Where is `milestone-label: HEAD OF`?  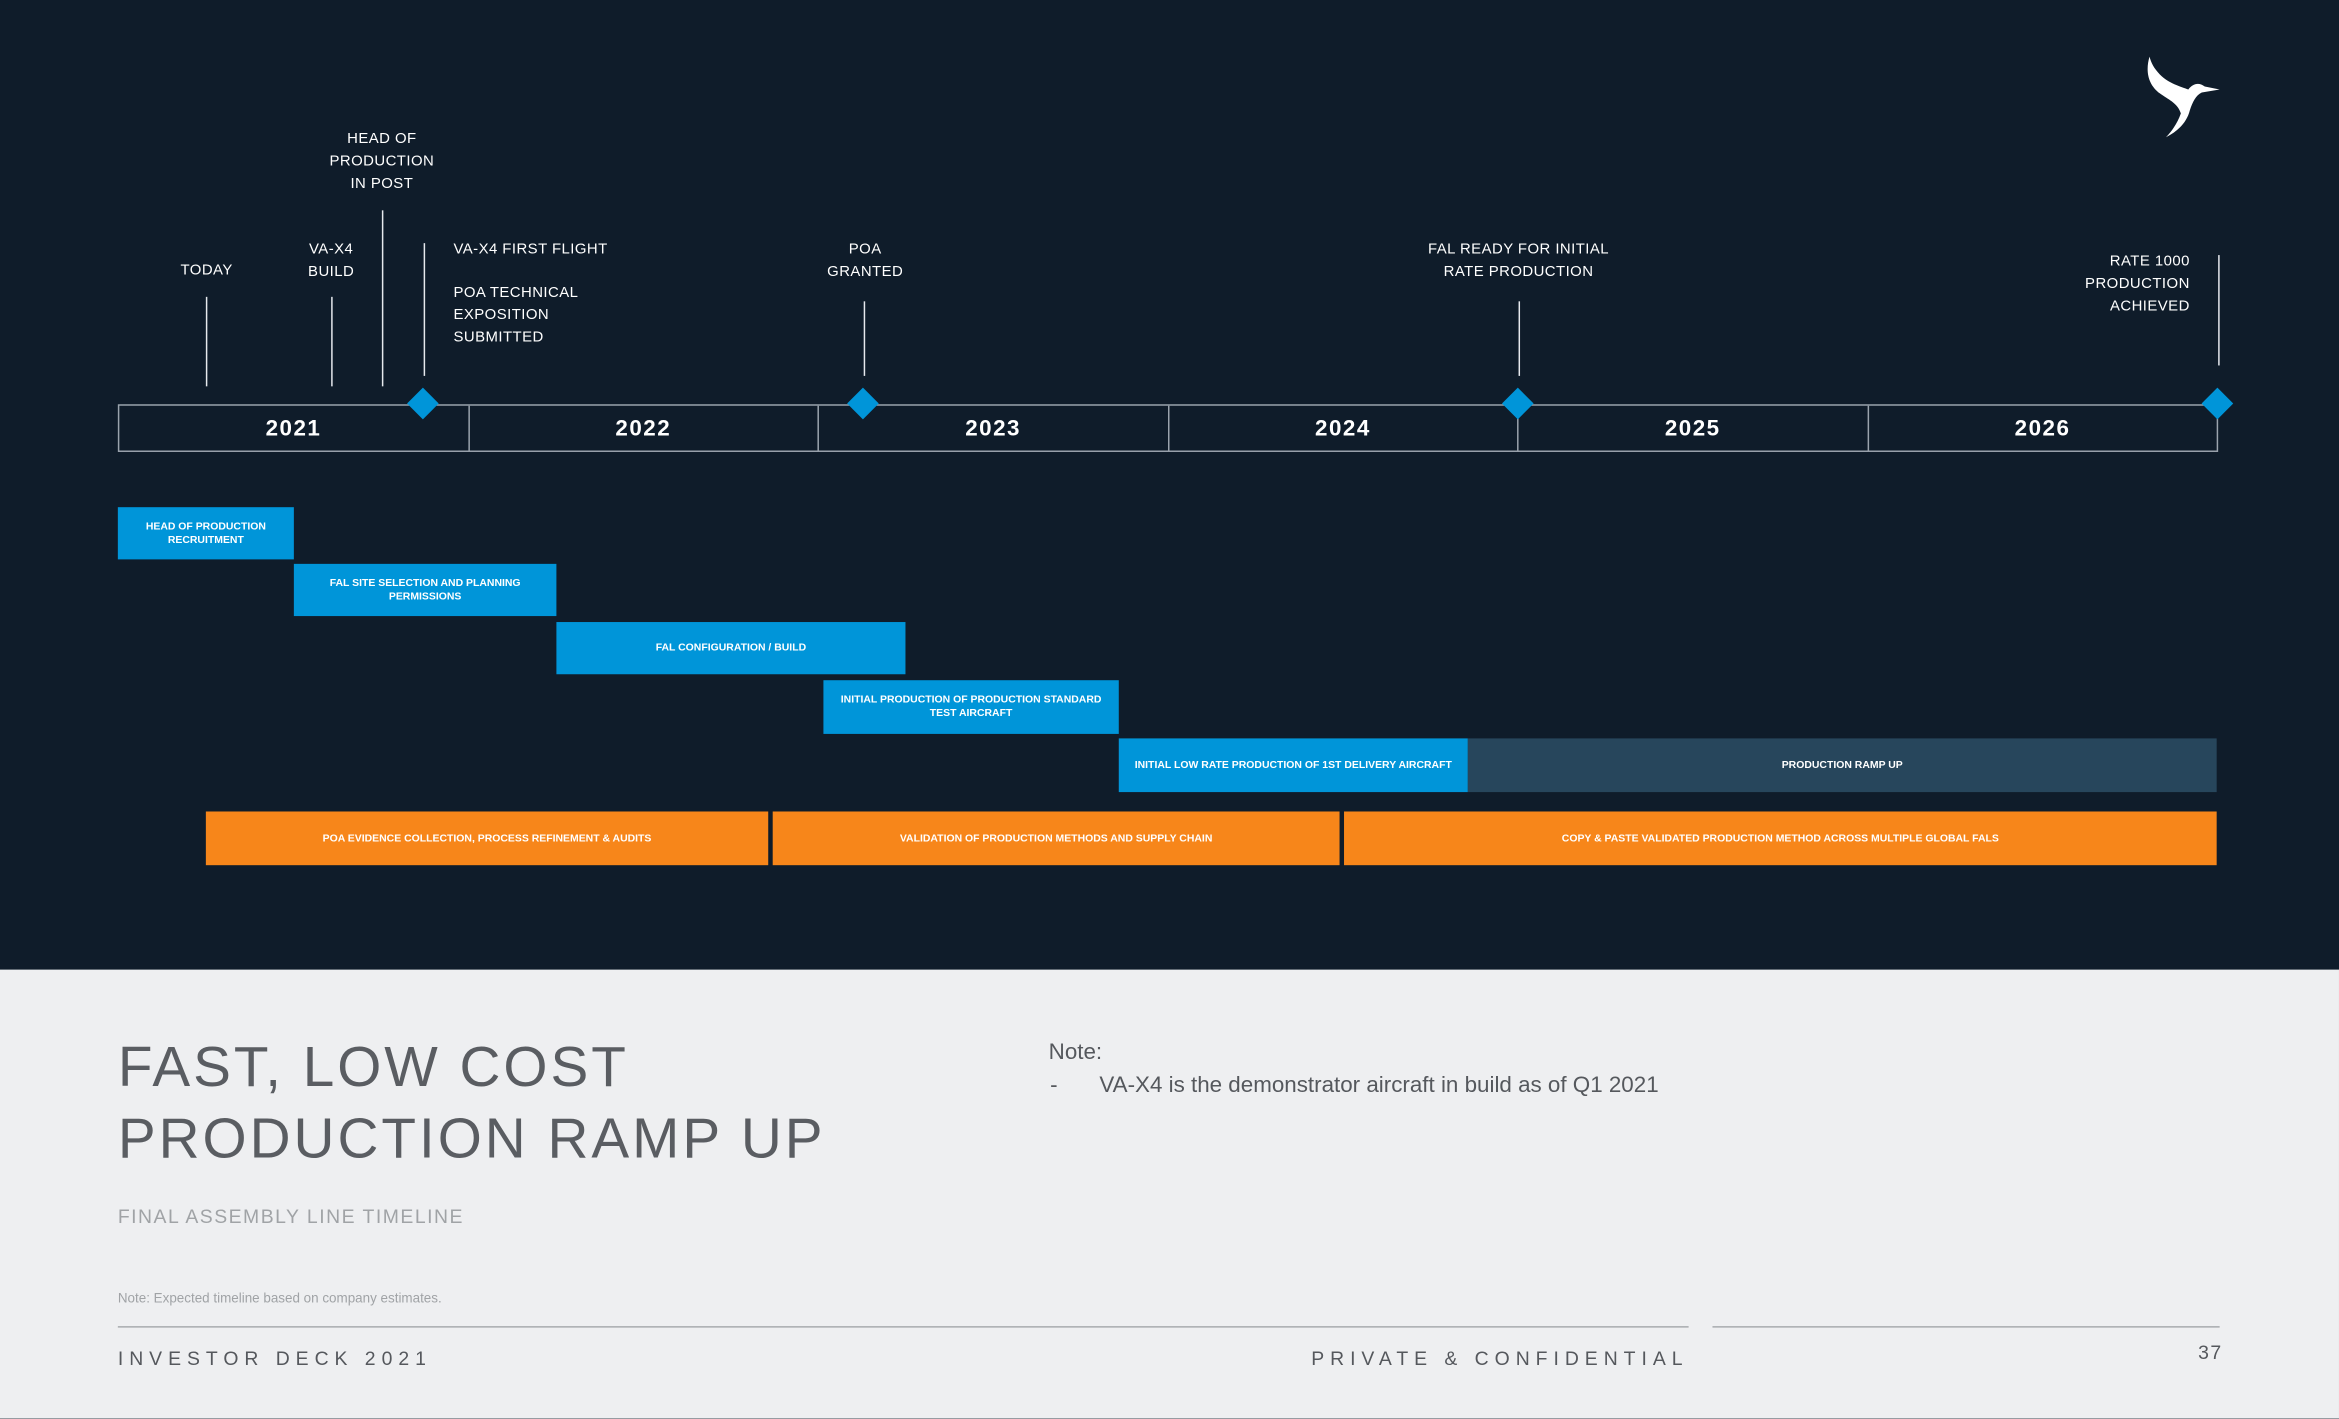
milestone-label: HEAD OF is located at coordinates (382, 139).